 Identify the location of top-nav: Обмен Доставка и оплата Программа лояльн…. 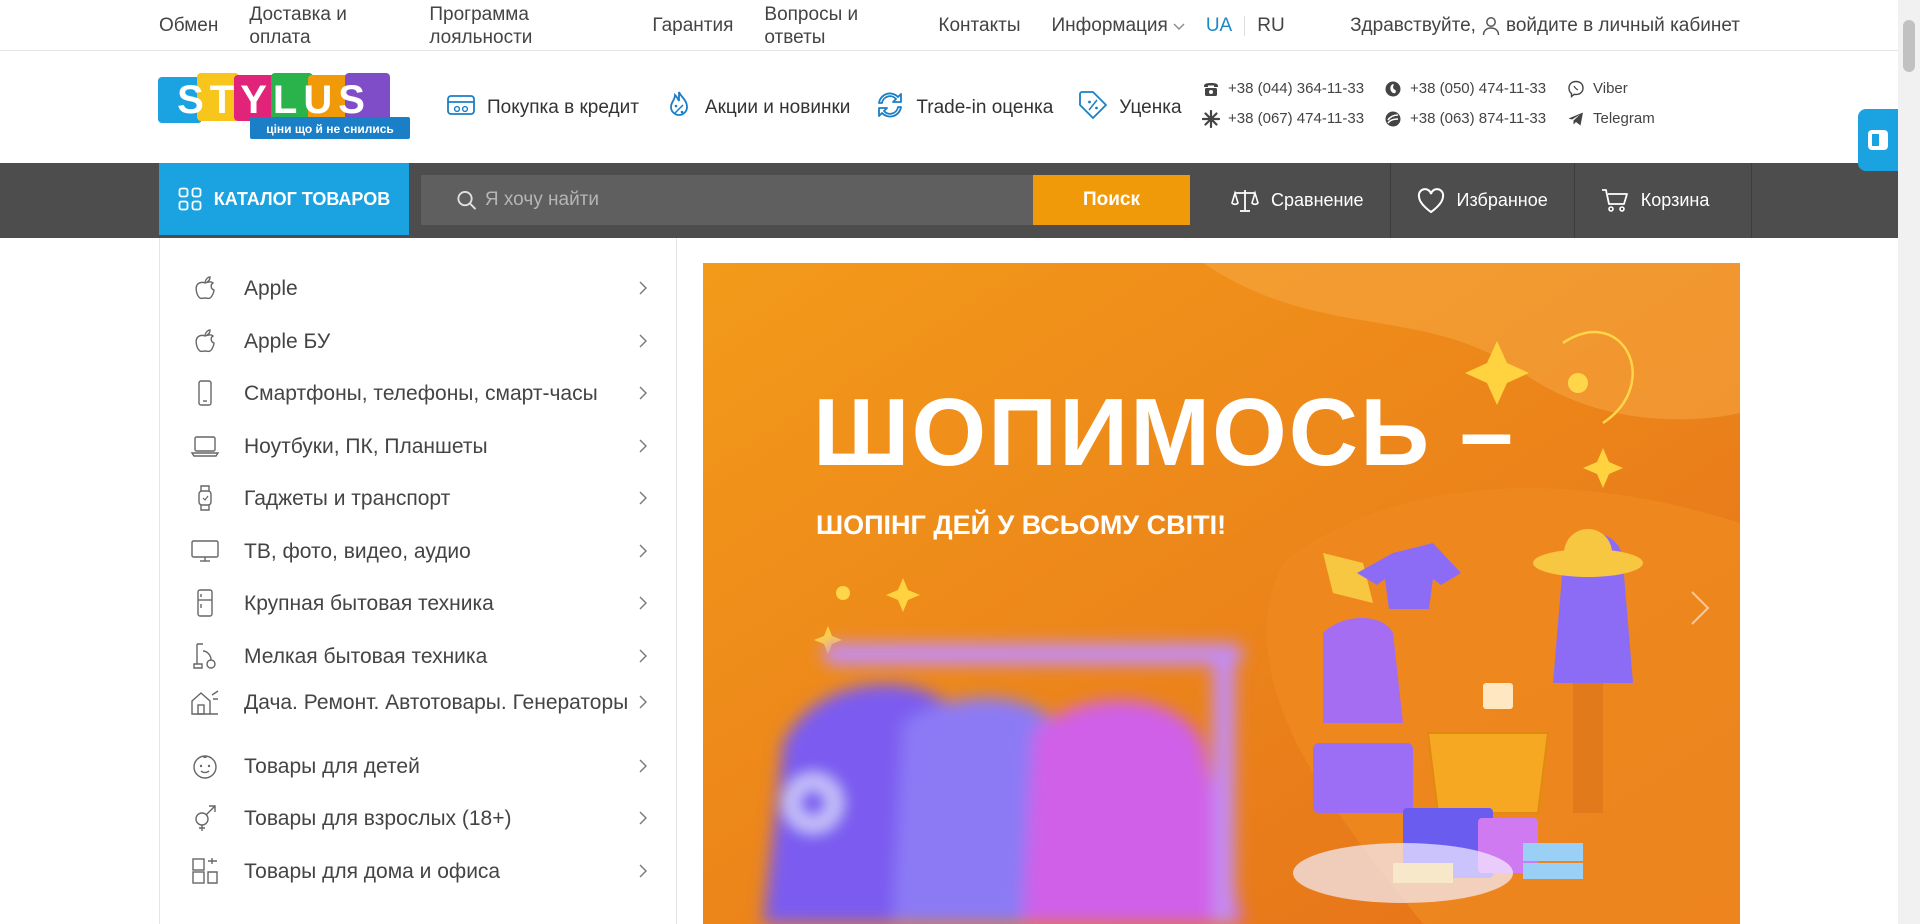
(722, 25).